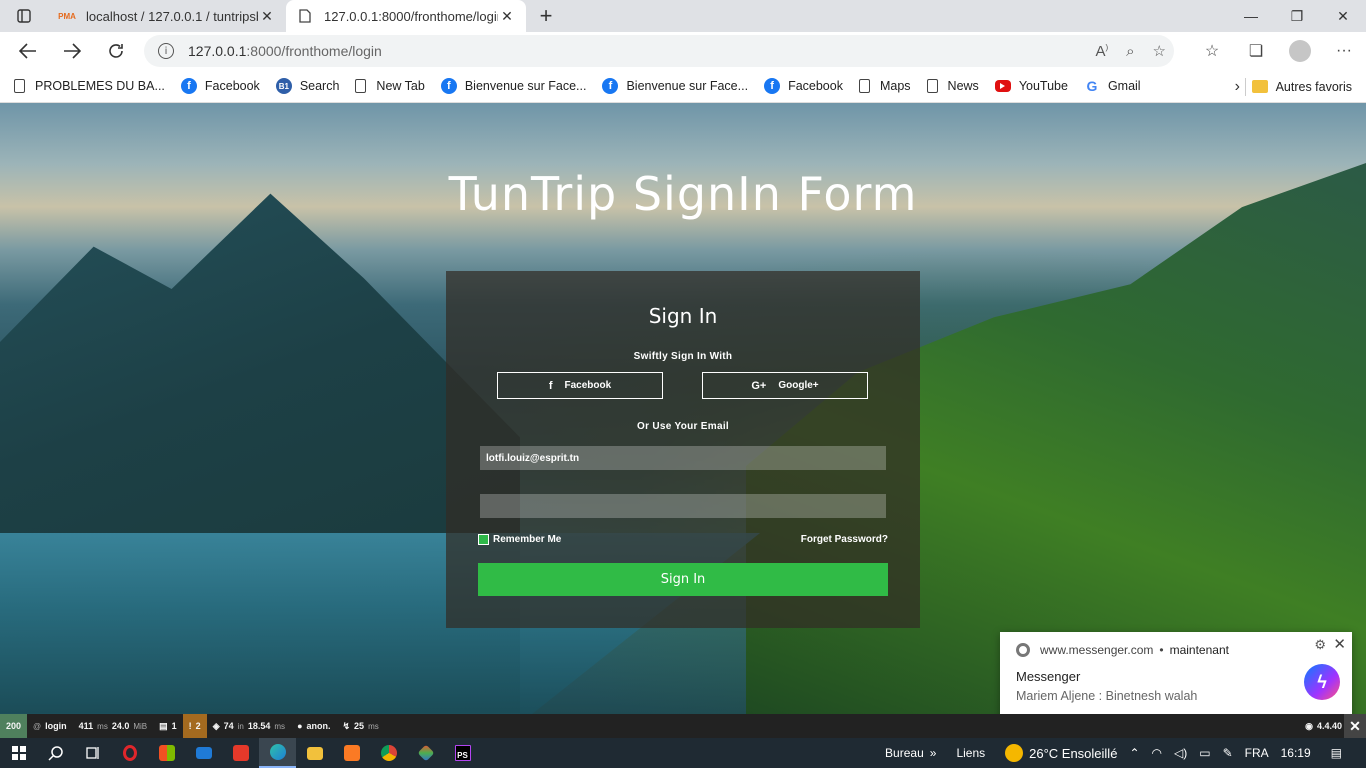 The height and width of the screenshot is (768, 1366). I want to click on facebook-login-label: Facebook, so click(588, 385).